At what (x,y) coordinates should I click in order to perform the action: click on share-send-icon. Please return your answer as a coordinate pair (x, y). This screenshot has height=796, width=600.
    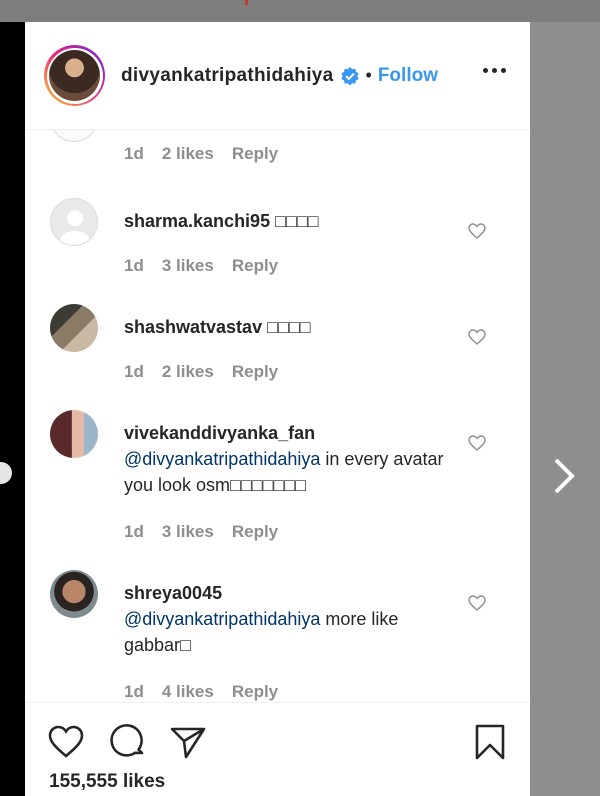
    Looking at the image, I should click on (188, 742).